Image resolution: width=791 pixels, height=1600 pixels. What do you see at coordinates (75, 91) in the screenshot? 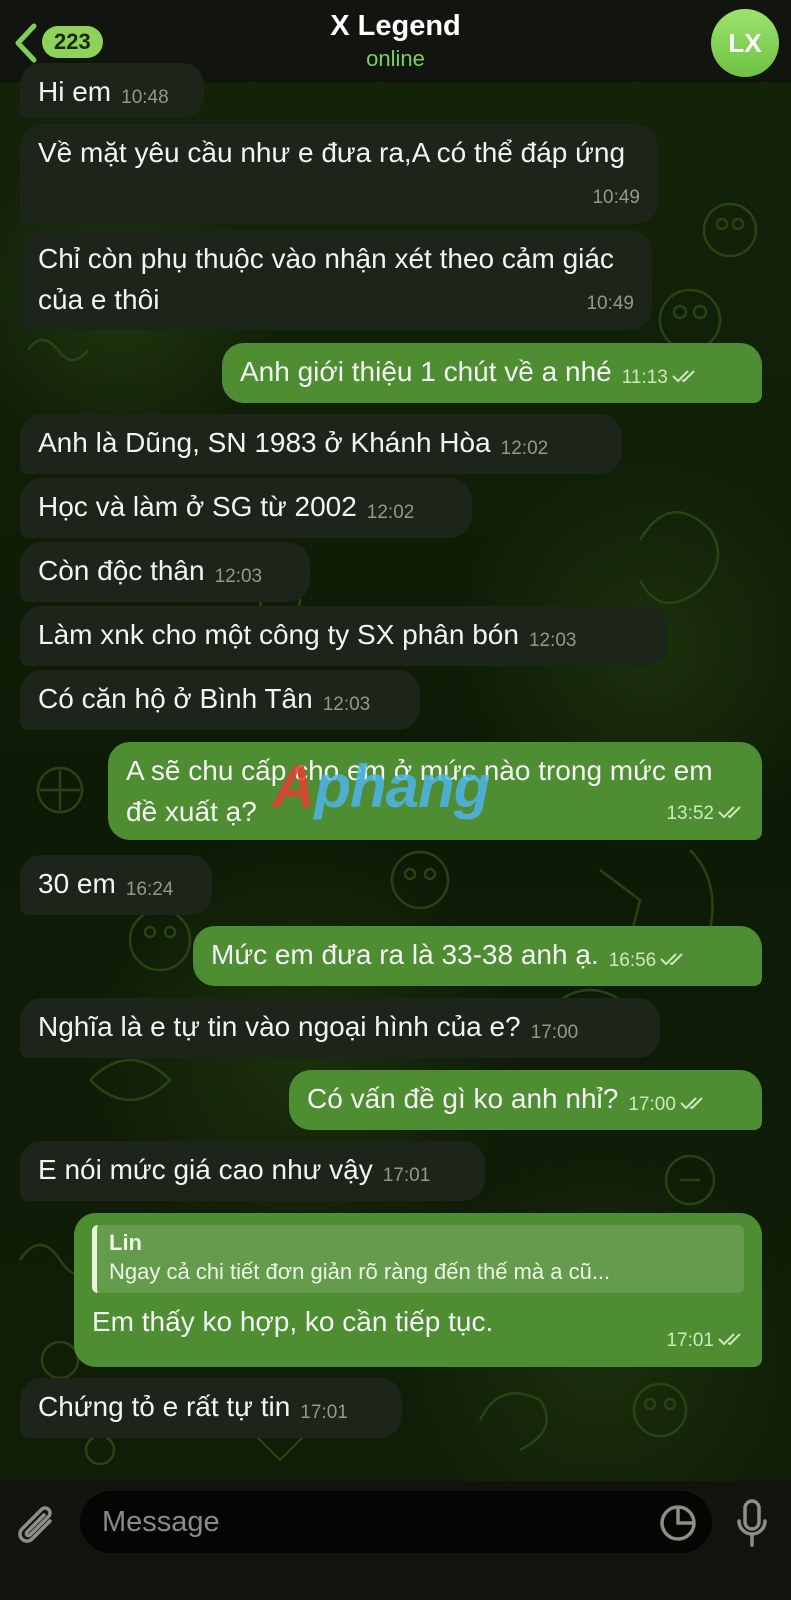
I see `message-text: Hi em` at bounding box center [75, 91].